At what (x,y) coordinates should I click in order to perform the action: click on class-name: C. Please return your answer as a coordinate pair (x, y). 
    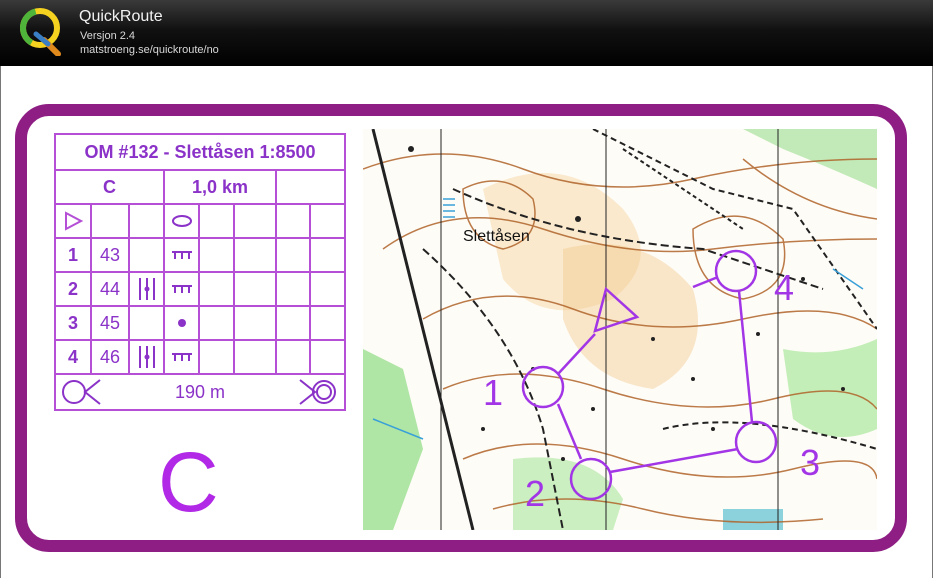
    Looking at the image, I should click on (110, 187).